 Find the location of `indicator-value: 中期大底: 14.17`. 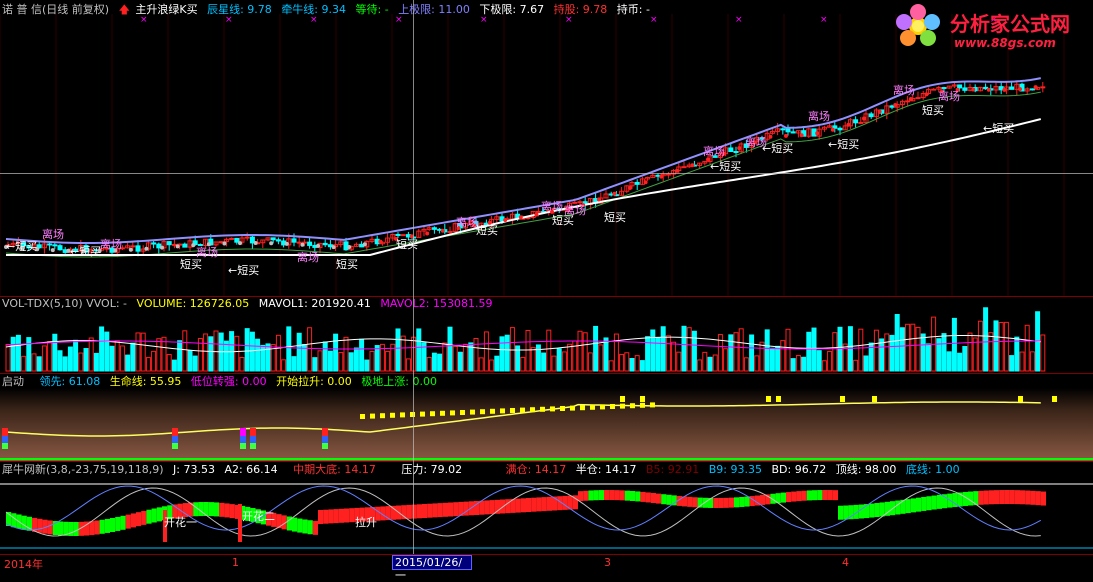

indicator-value: 中期大底: 14.17 is located at coordinates (334, 469).